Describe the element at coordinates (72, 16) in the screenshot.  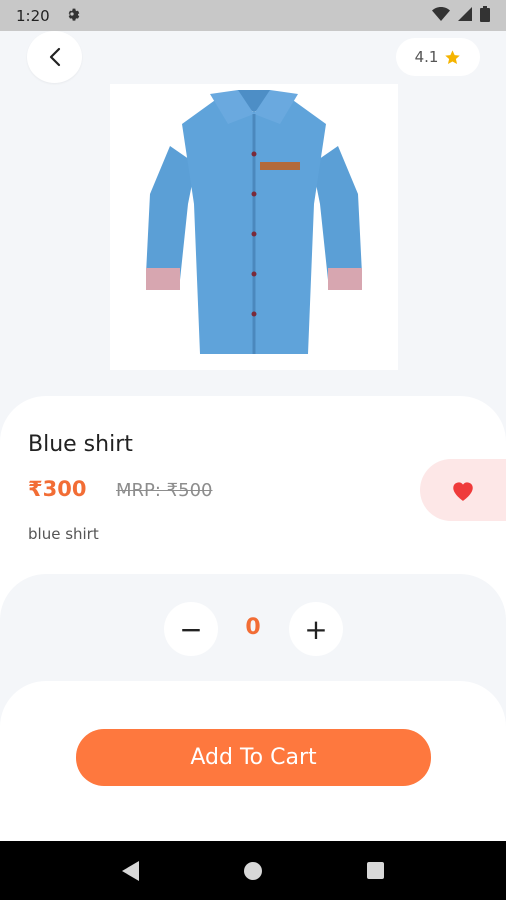
I see `settings-icon` at that location.